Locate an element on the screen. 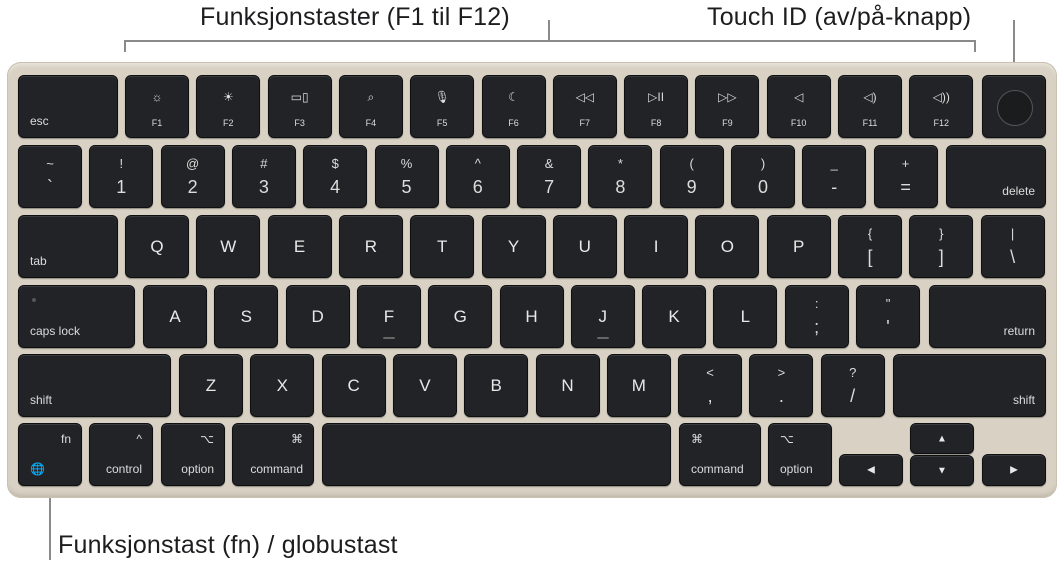 The width and height of the screenshot is (1064, 569). key-i: I is located at coordinates (656, 246).